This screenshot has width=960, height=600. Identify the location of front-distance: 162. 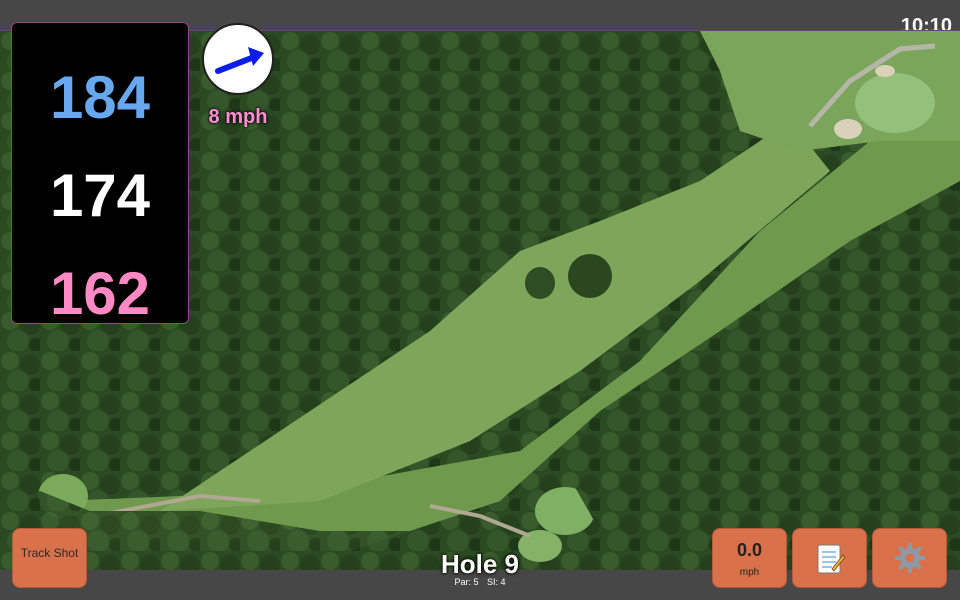
(100, 293).